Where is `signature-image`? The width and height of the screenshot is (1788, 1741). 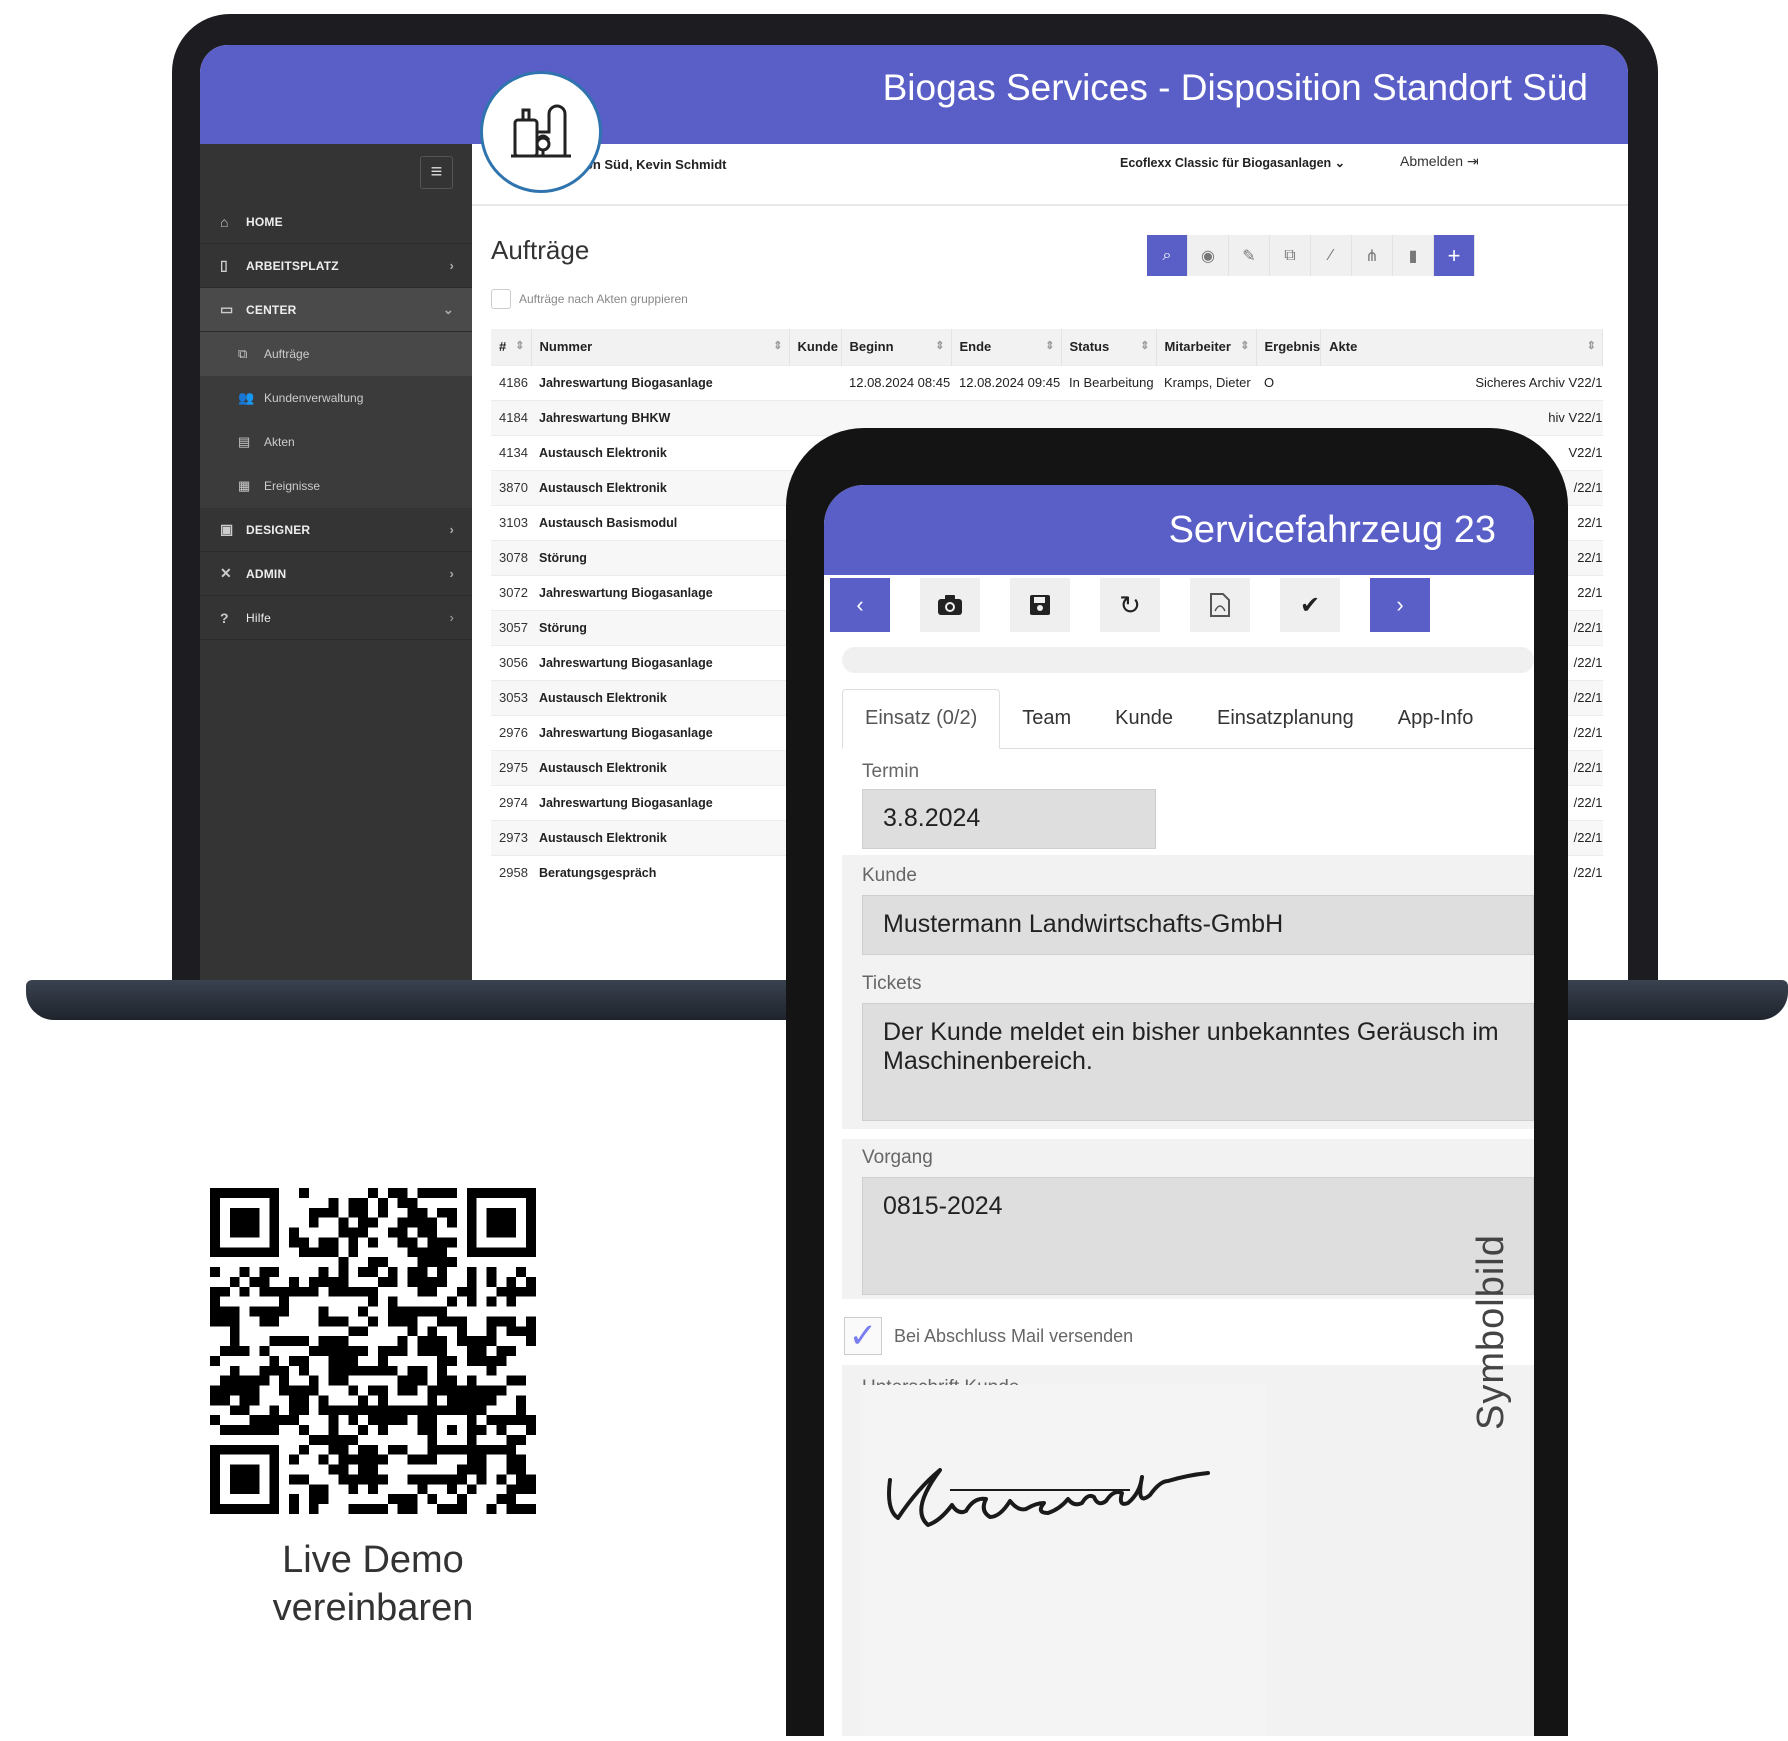
signature-image is located at coordinates (1048, 1497).